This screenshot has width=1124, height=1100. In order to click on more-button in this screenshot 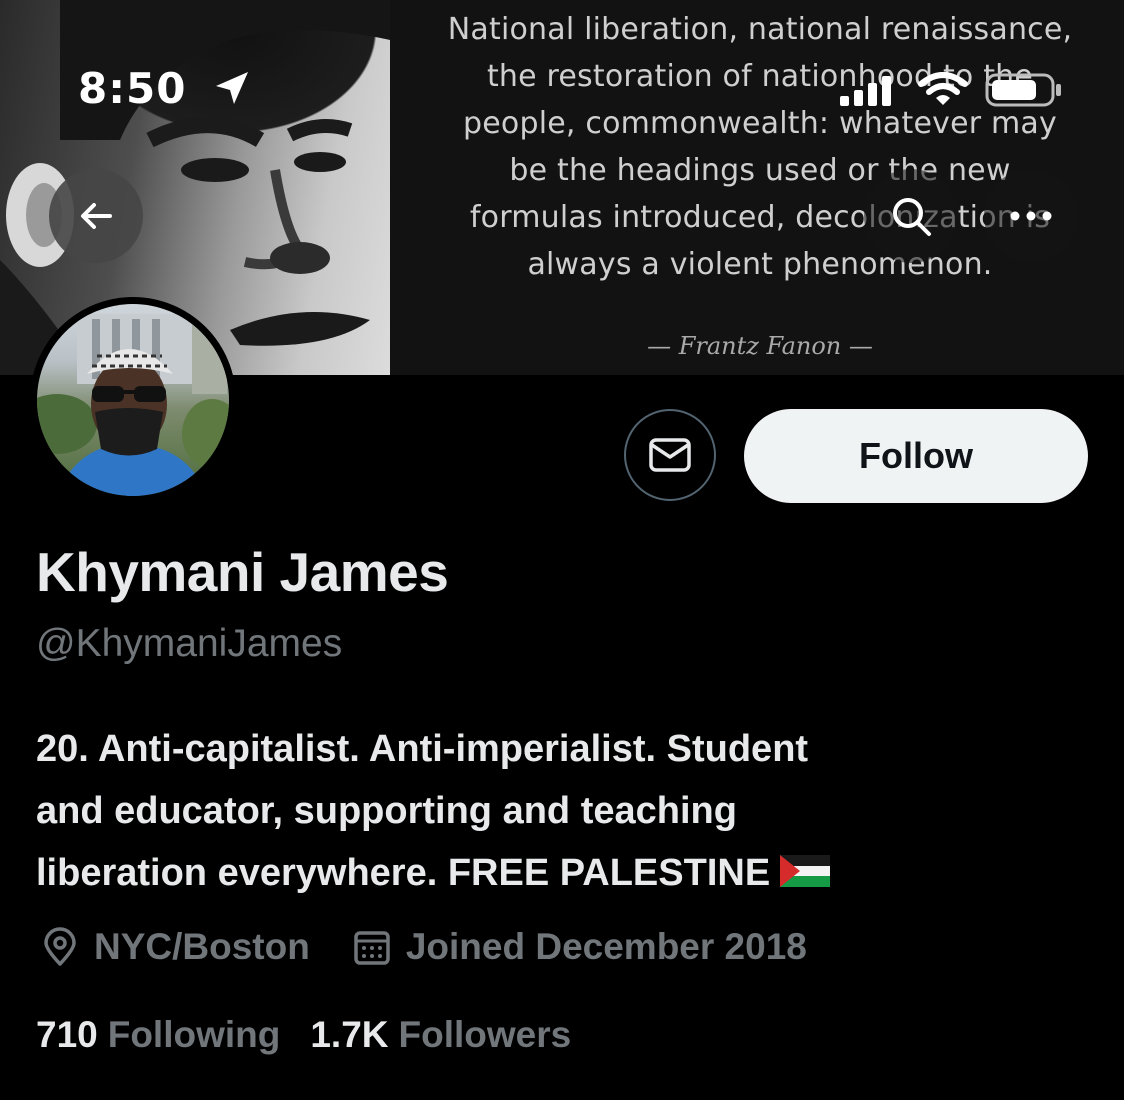, I will do `click(1031, 216)`.